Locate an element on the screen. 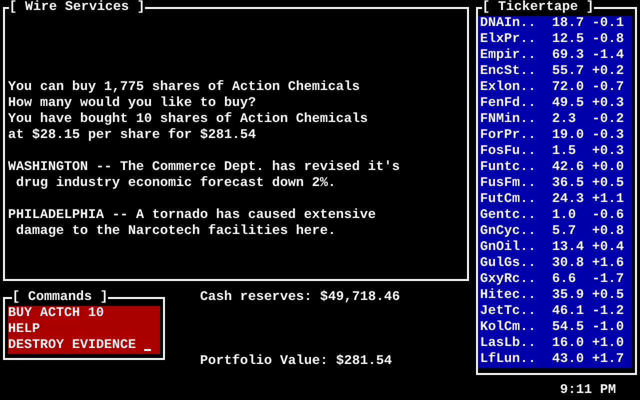 This screenshot has height=400, width=640. ticker-change: -1.4 is located at coordinates (608, 56).